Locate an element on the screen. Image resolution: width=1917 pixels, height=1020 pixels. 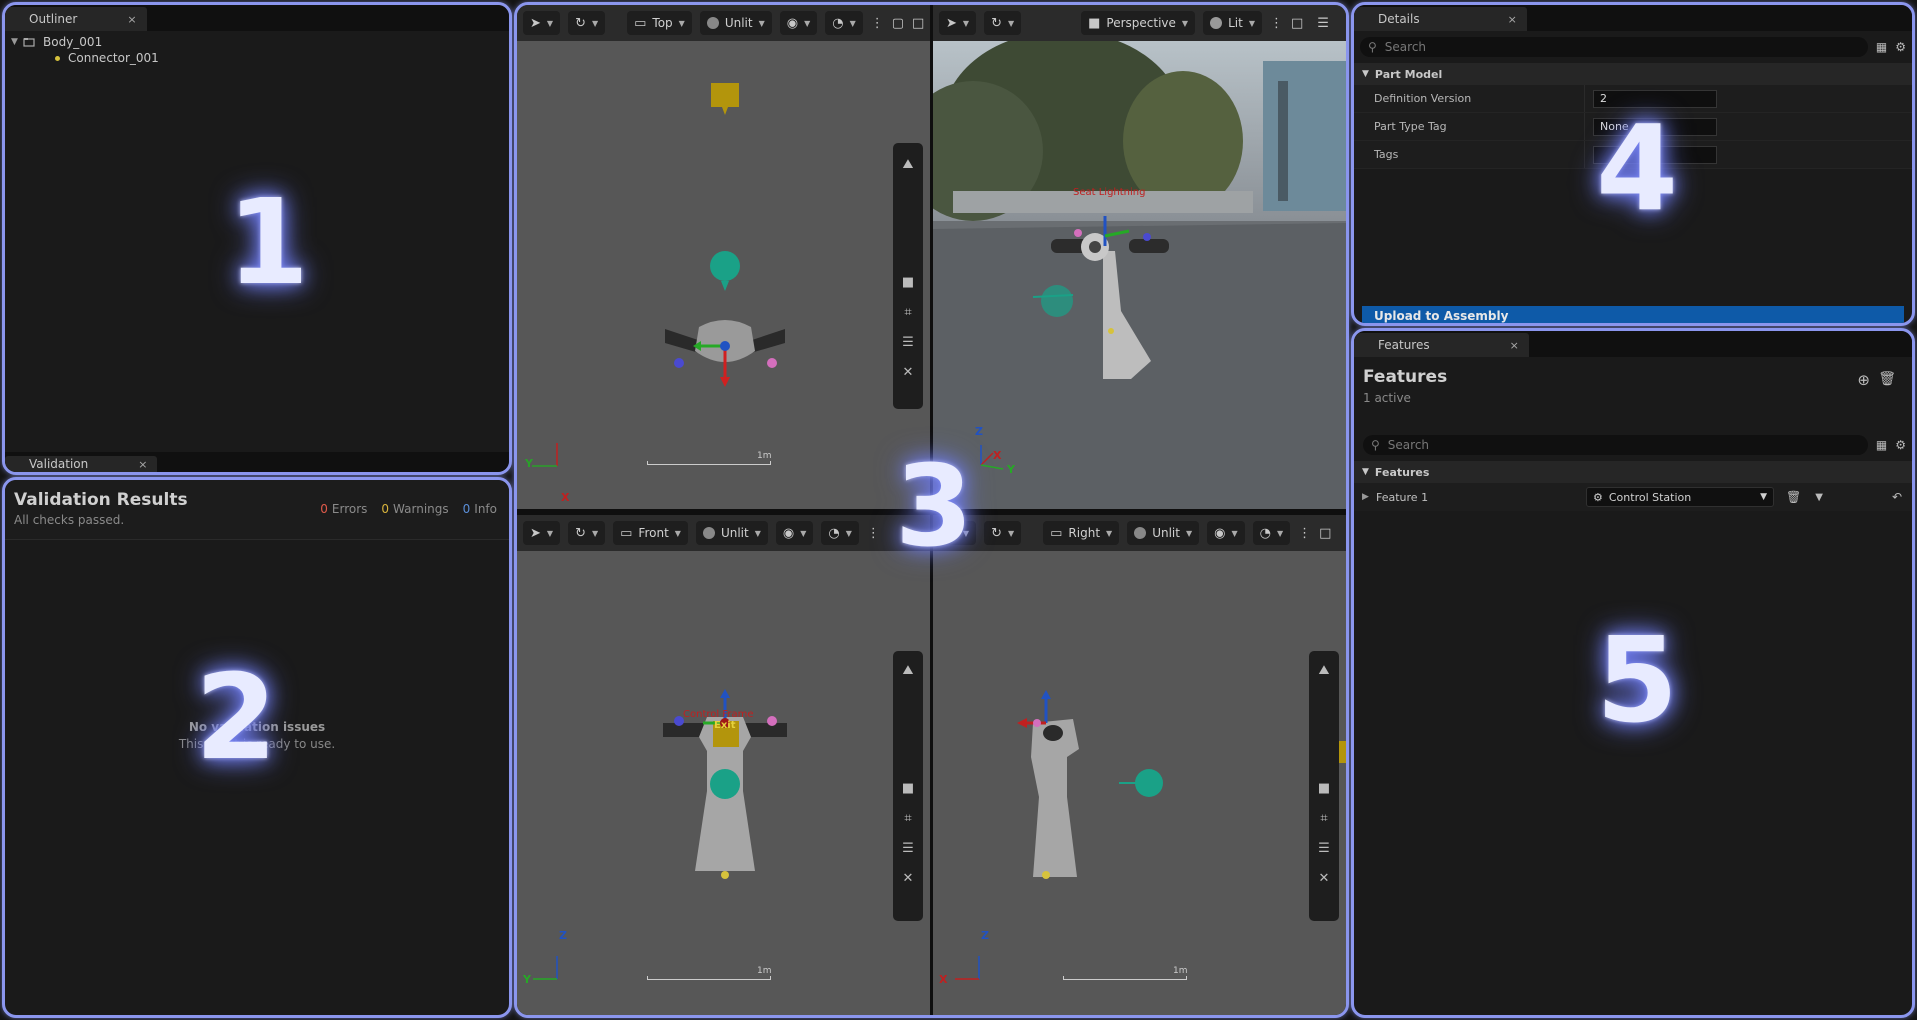
tab-outliner: Outliner × is located at coordinates (76, 19).